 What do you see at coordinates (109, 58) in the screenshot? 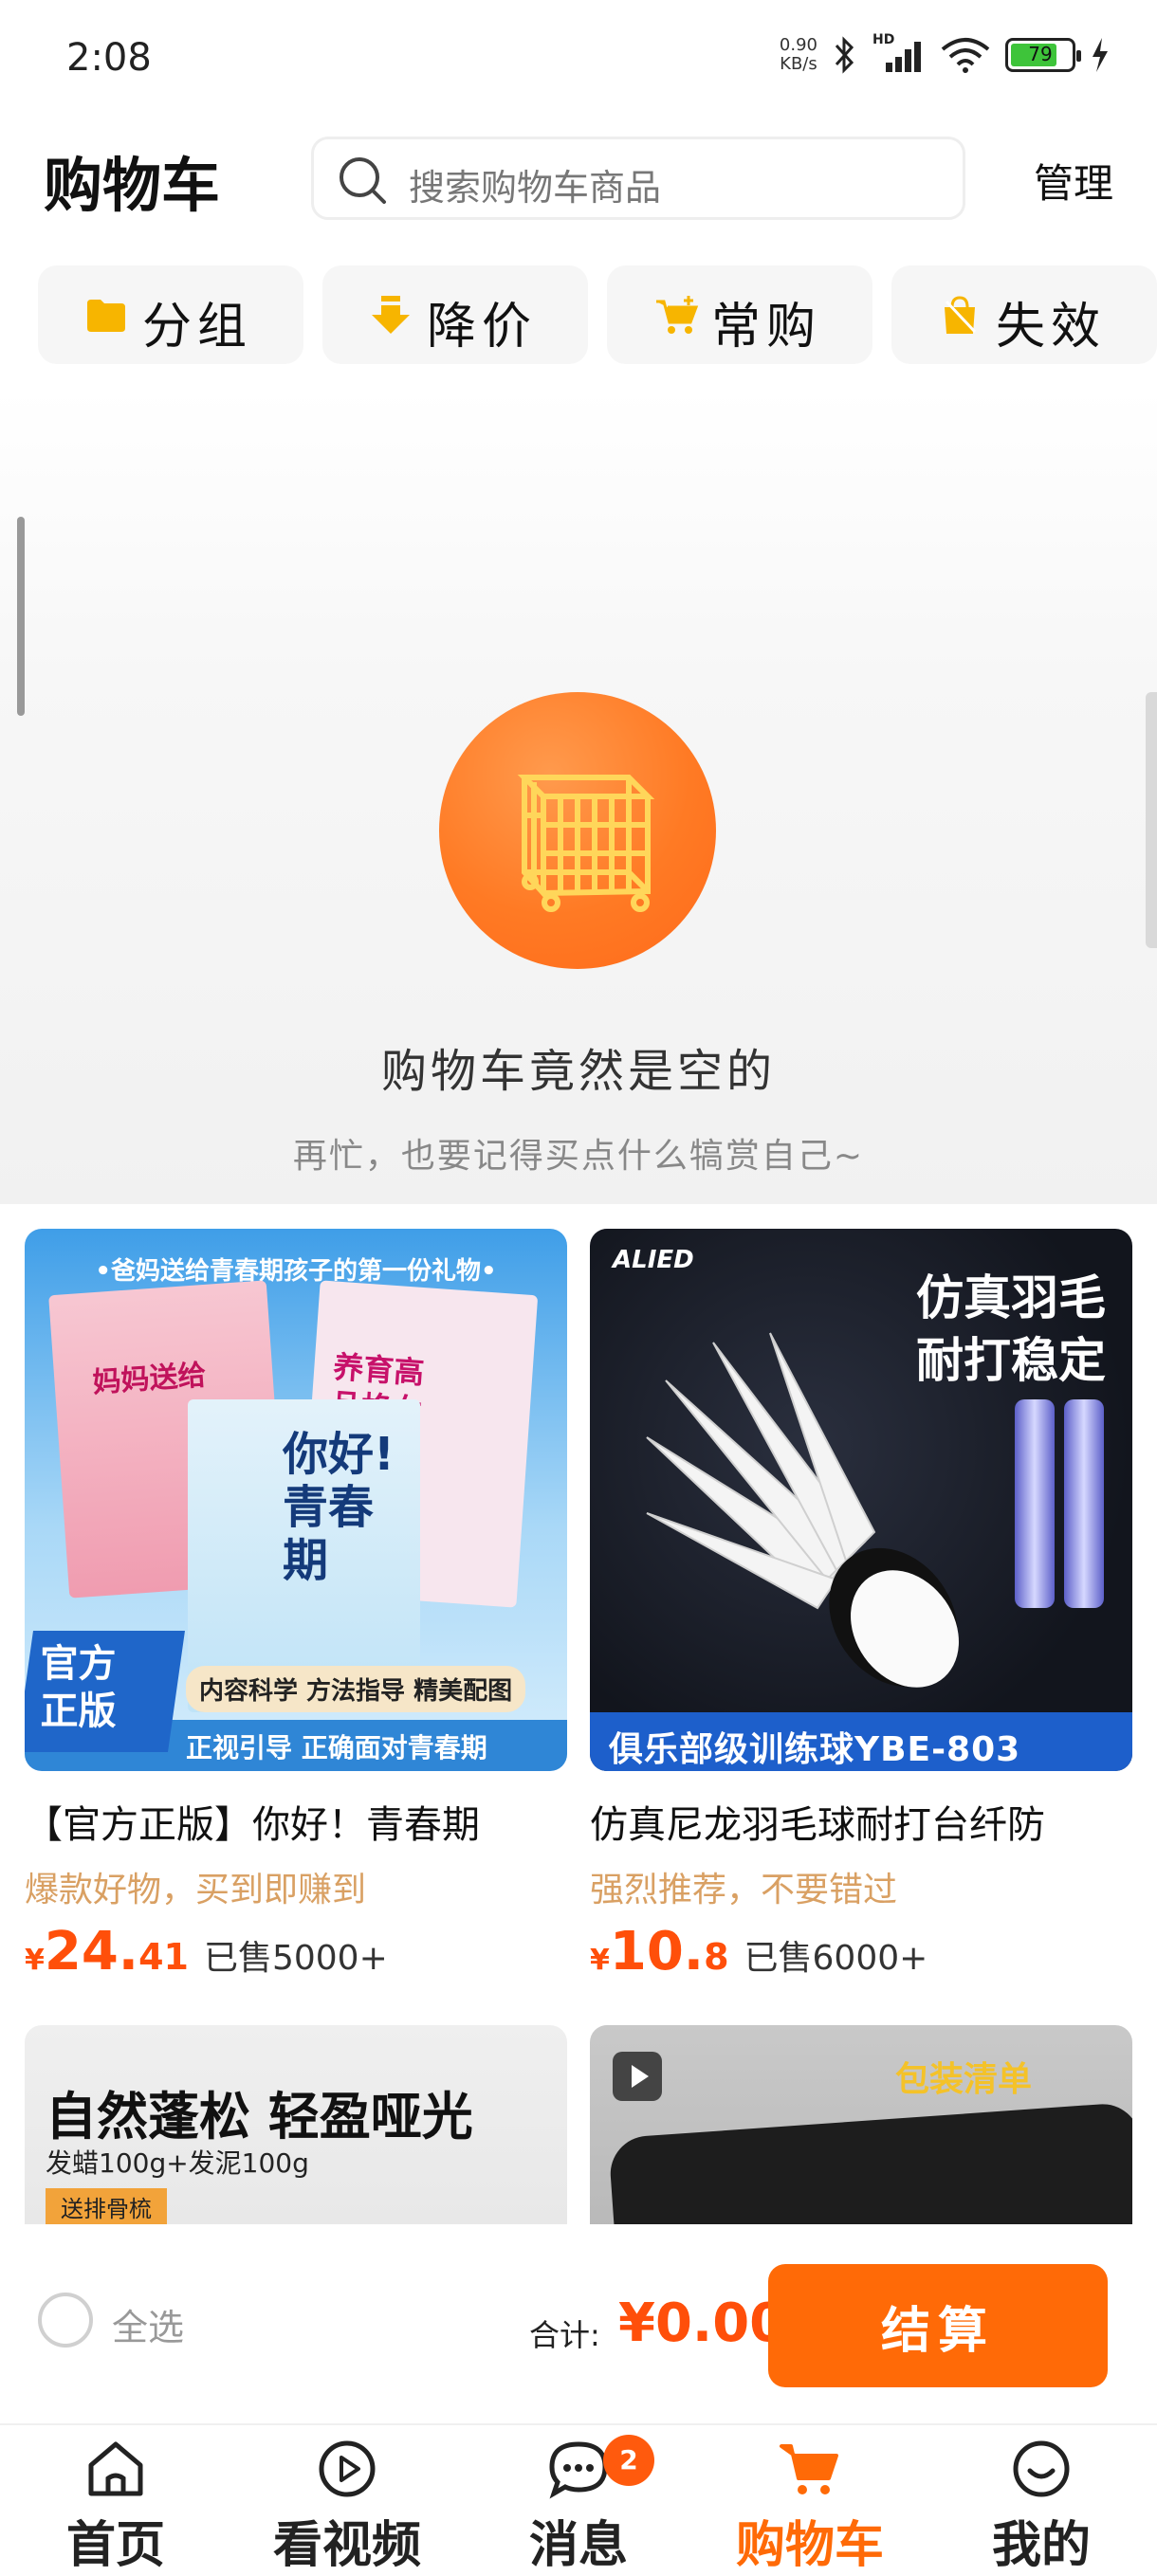
I see `status-time: 2:08` at bounding box center [109, 58].